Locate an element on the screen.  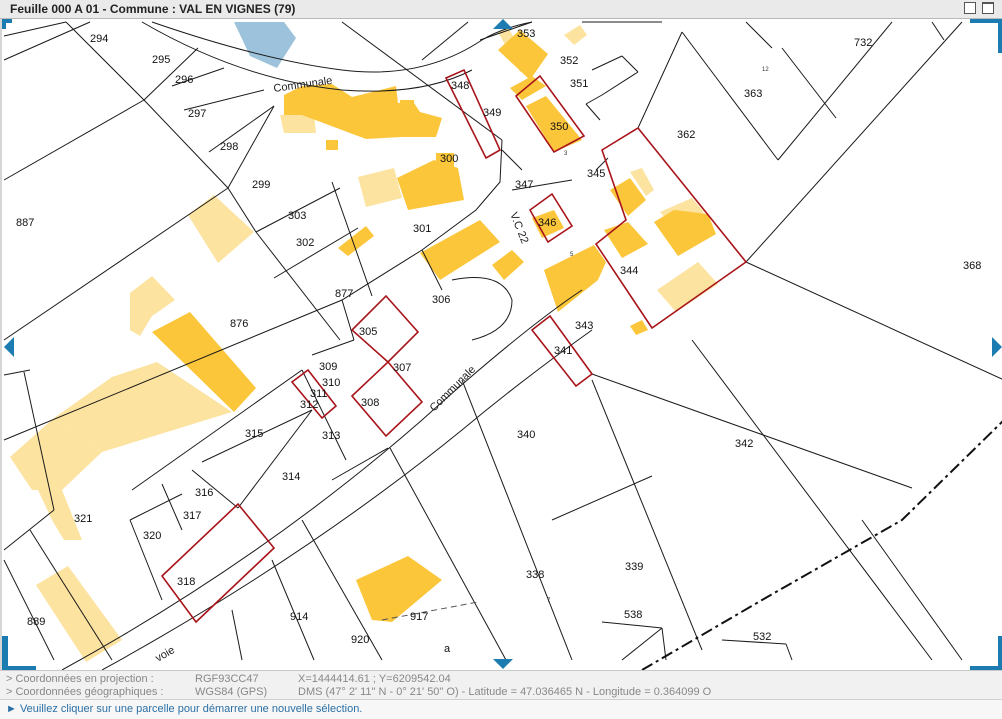
svg-text: 307 is located at coordinates (402, 368).